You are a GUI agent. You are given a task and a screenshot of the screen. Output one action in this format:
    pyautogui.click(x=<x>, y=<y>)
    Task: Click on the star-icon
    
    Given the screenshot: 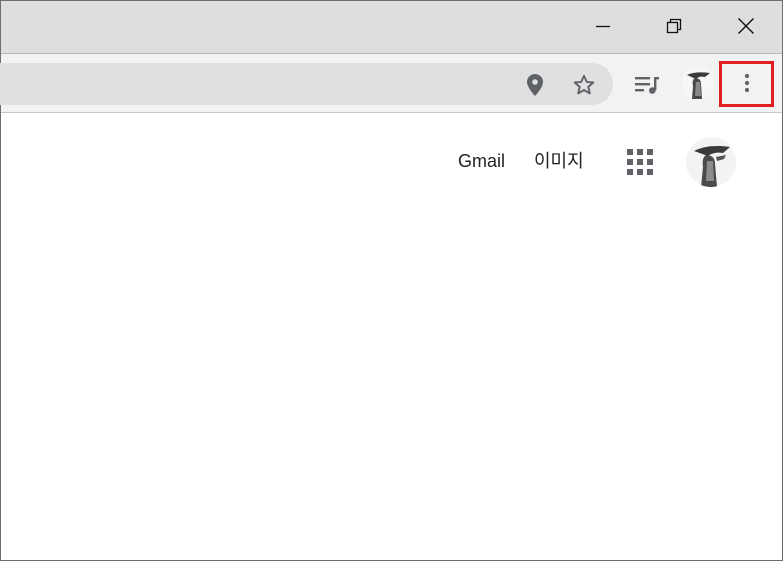 What is the action you would take?
    pyautogui.click(x=584, y=84)
    